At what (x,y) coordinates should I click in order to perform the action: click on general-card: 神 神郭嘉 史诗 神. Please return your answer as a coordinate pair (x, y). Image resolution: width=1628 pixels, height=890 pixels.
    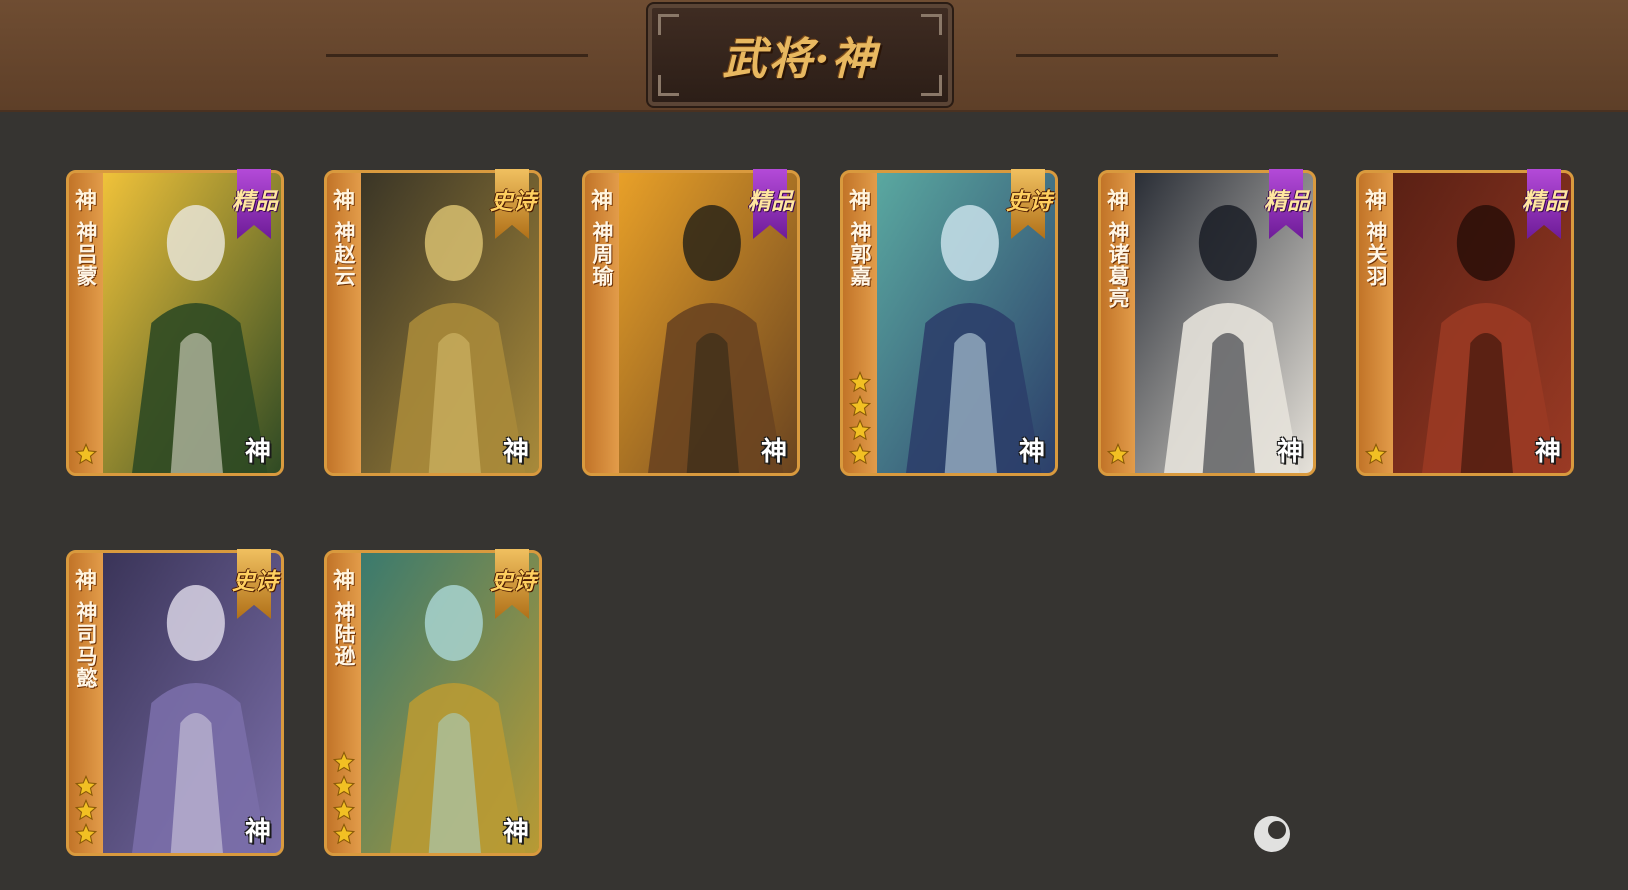
    Looking at the image, I should click on (949, 323).